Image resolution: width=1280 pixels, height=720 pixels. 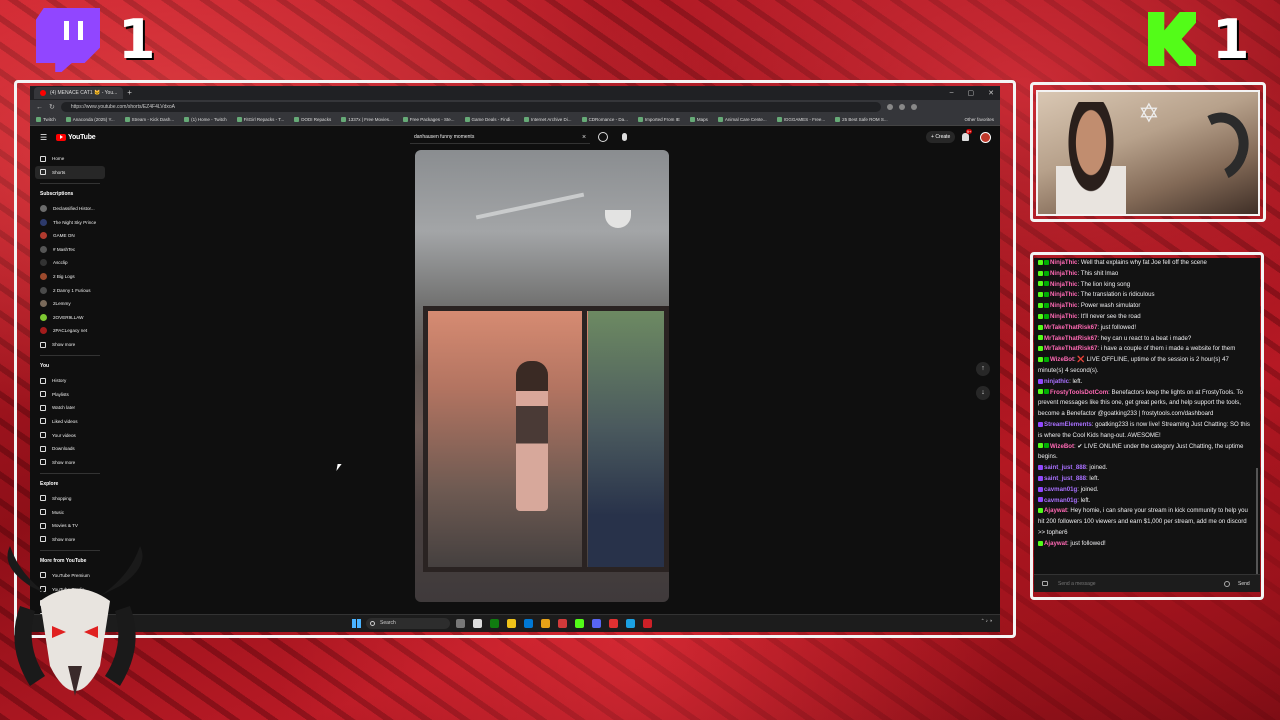 I want to click on sidebar-item-explore: Shopping, so click(x=70, y=499).